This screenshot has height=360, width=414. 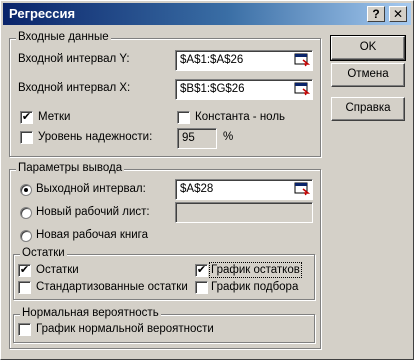 I want to click on residuals-label: Остатки, so click(x=57, y=270).